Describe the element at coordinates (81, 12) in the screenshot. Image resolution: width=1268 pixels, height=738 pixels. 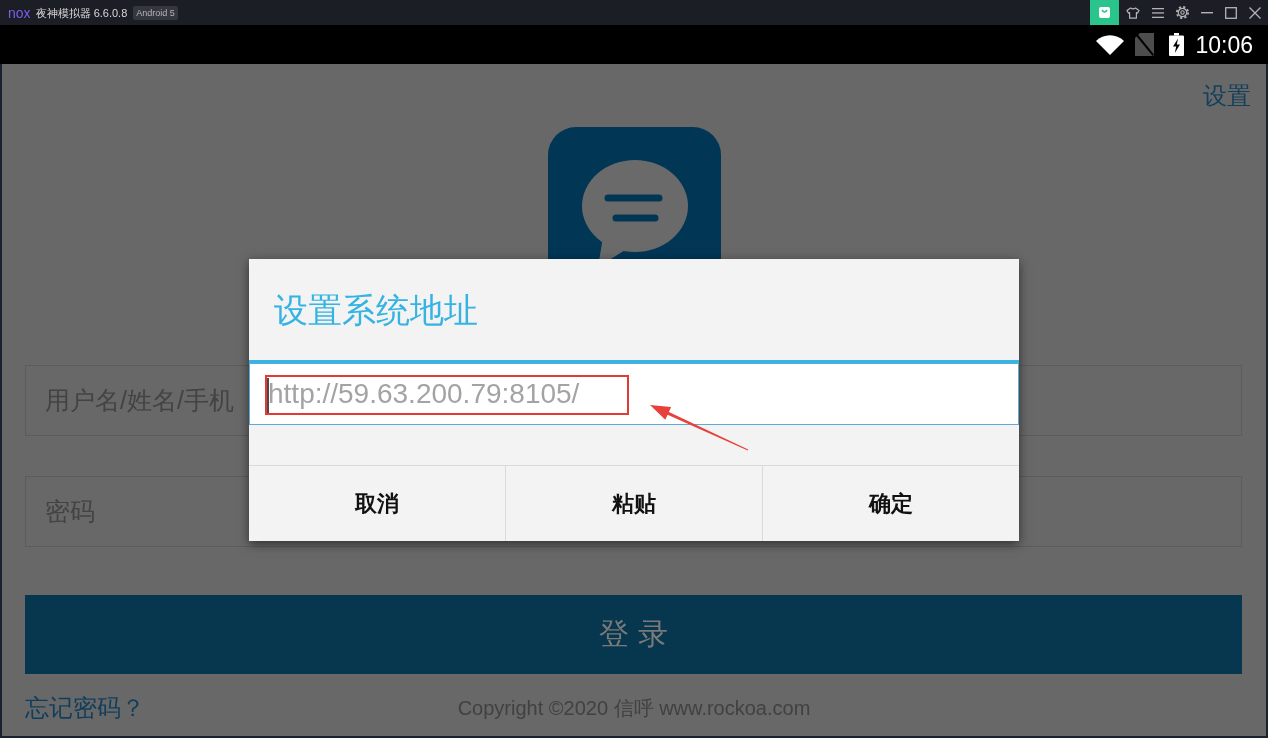
I see `window-title: 夜神模拟器 6.6.0.8` at that location.